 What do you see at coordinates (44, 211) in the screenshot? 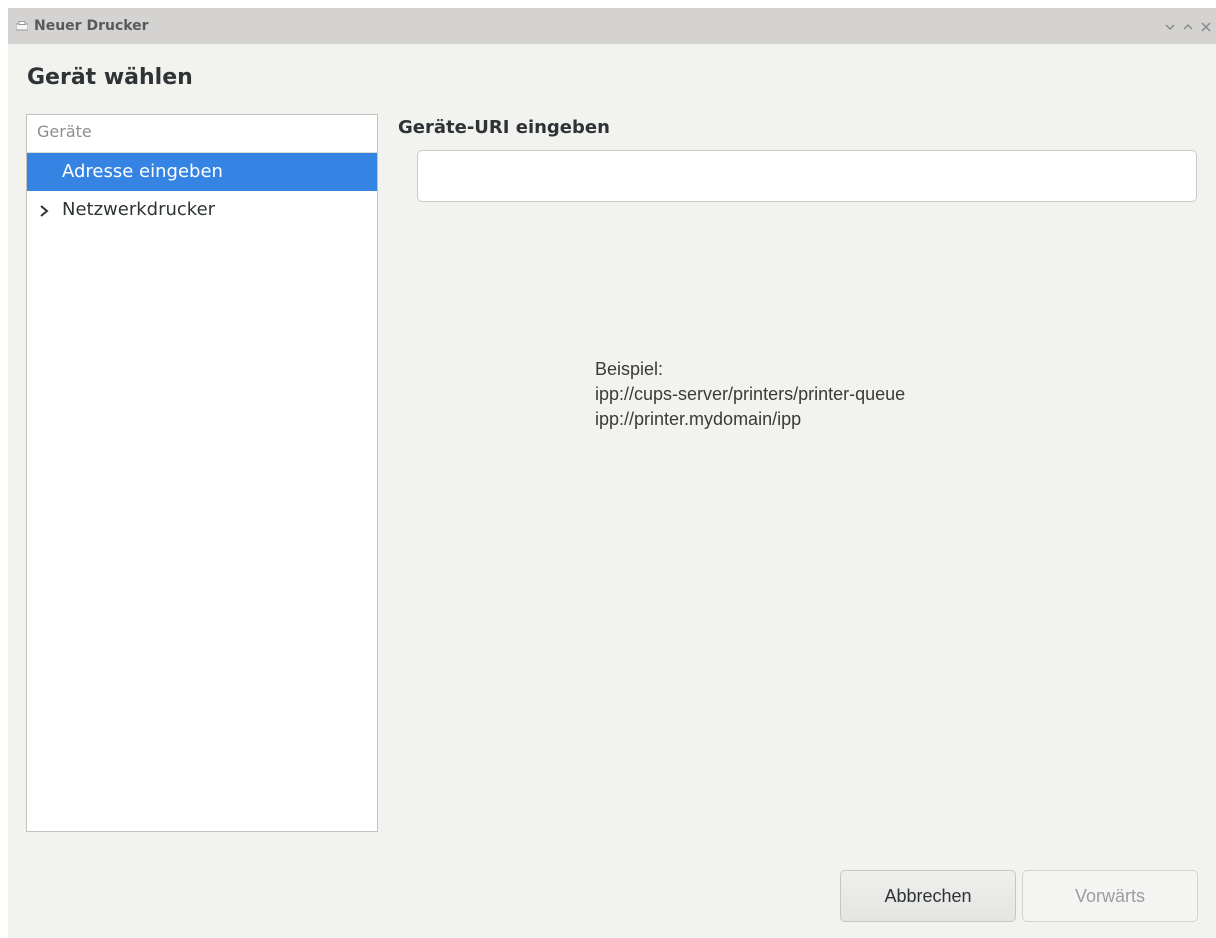
I see `chevron-right-icon` at bounding box center [44, 211].